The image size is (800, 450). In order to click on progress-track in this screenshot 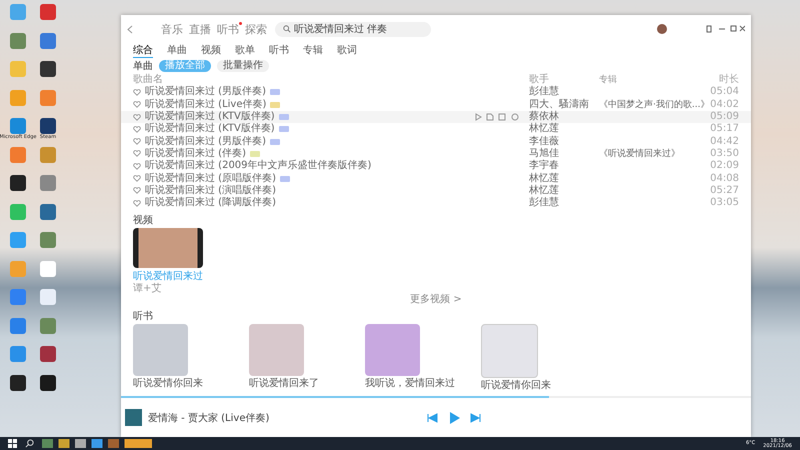, I will do `click(436, 397)`.